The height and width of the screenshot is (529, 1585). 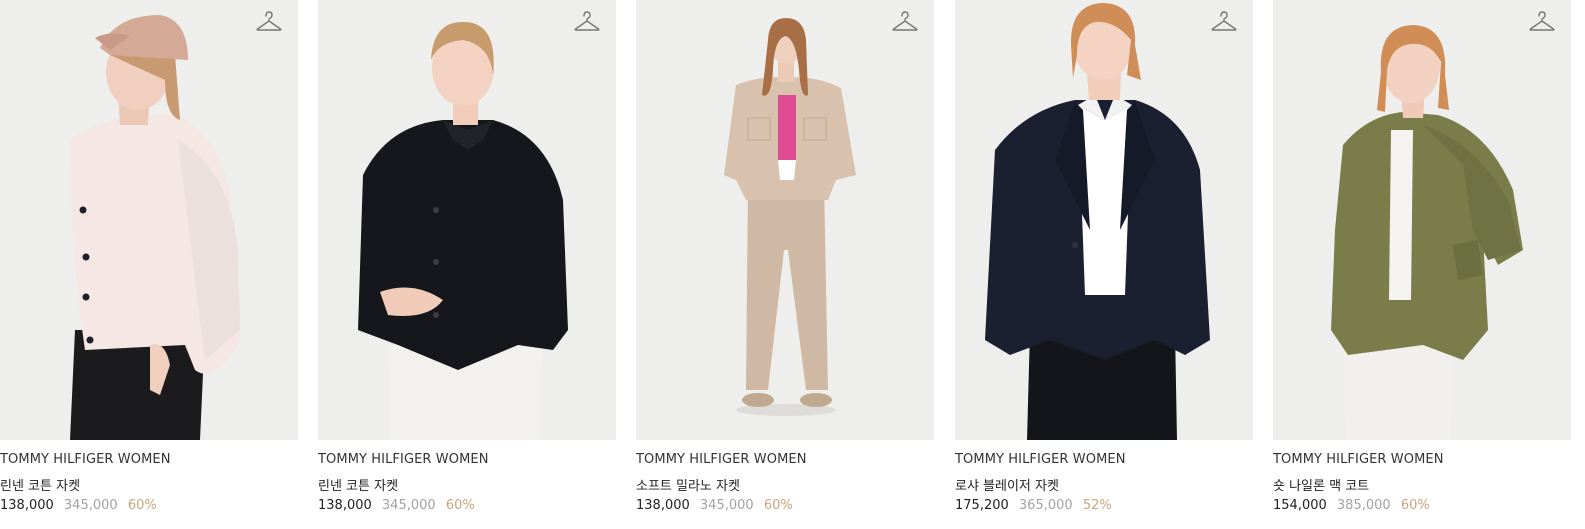 I want to click on product-prices: 154,000 385,000 60%, so click(x=1351, y=505).